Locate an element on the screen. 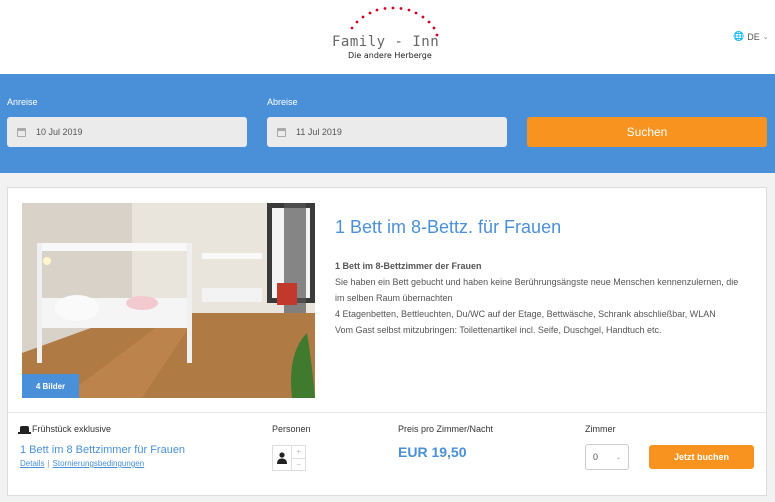 Image resolution: width=775 pixels, height=502 pixels. logo-subtitle: Die andere Herberge is located at coordinates (390, 55).